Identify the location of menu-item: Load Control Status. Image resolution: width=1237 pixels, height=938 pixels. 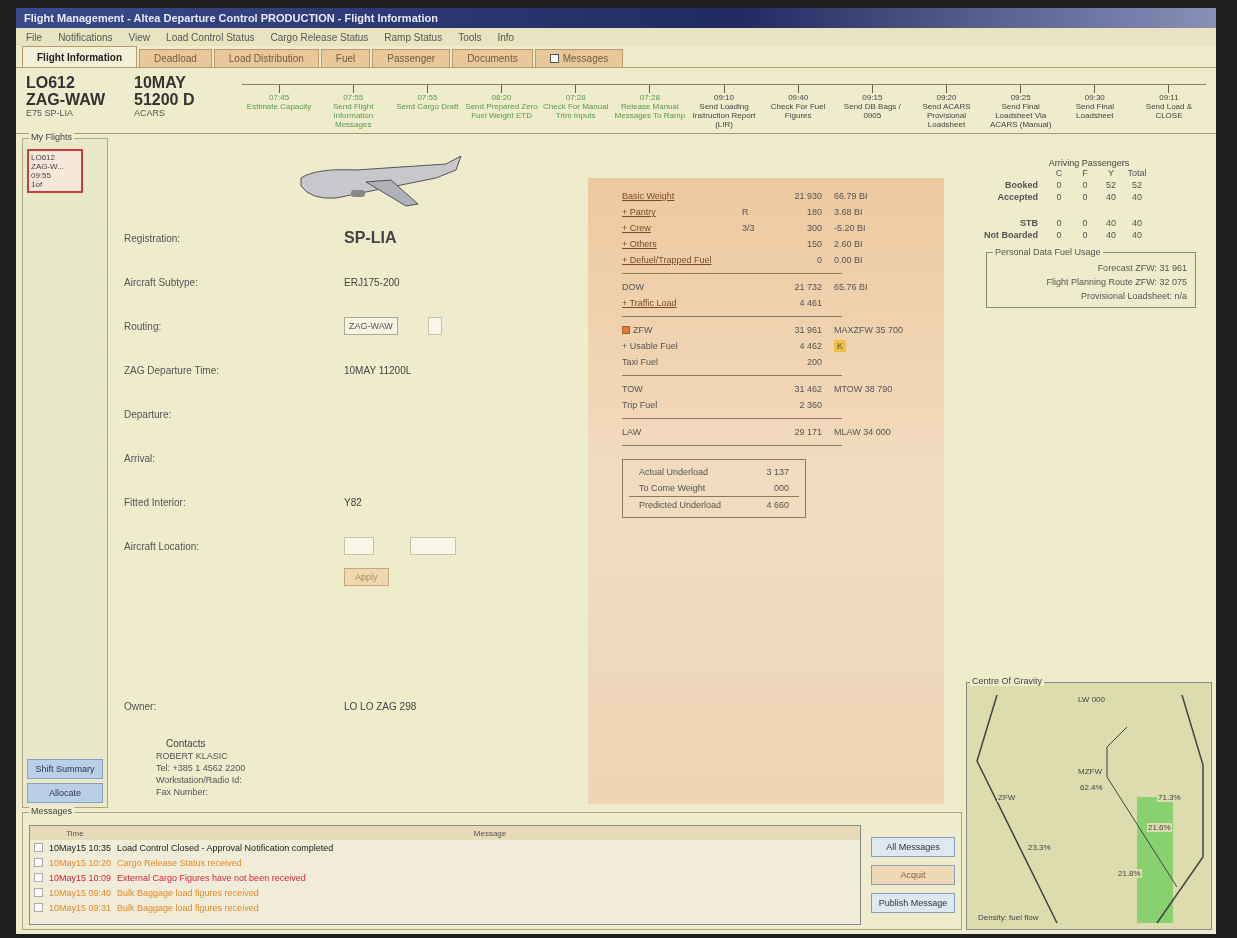
(210, 37).